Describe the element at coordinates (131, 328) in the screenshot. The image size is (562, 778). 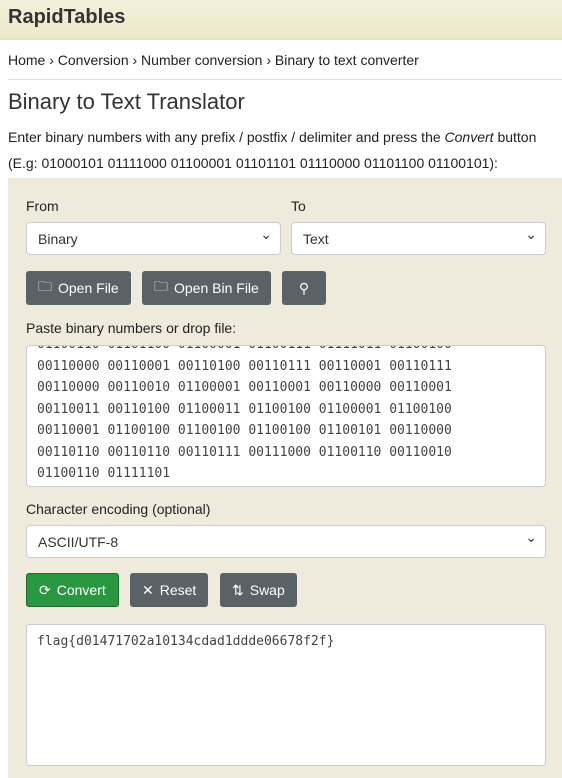
I see `input-label: Paste binary numbers or drop file:` at that location.